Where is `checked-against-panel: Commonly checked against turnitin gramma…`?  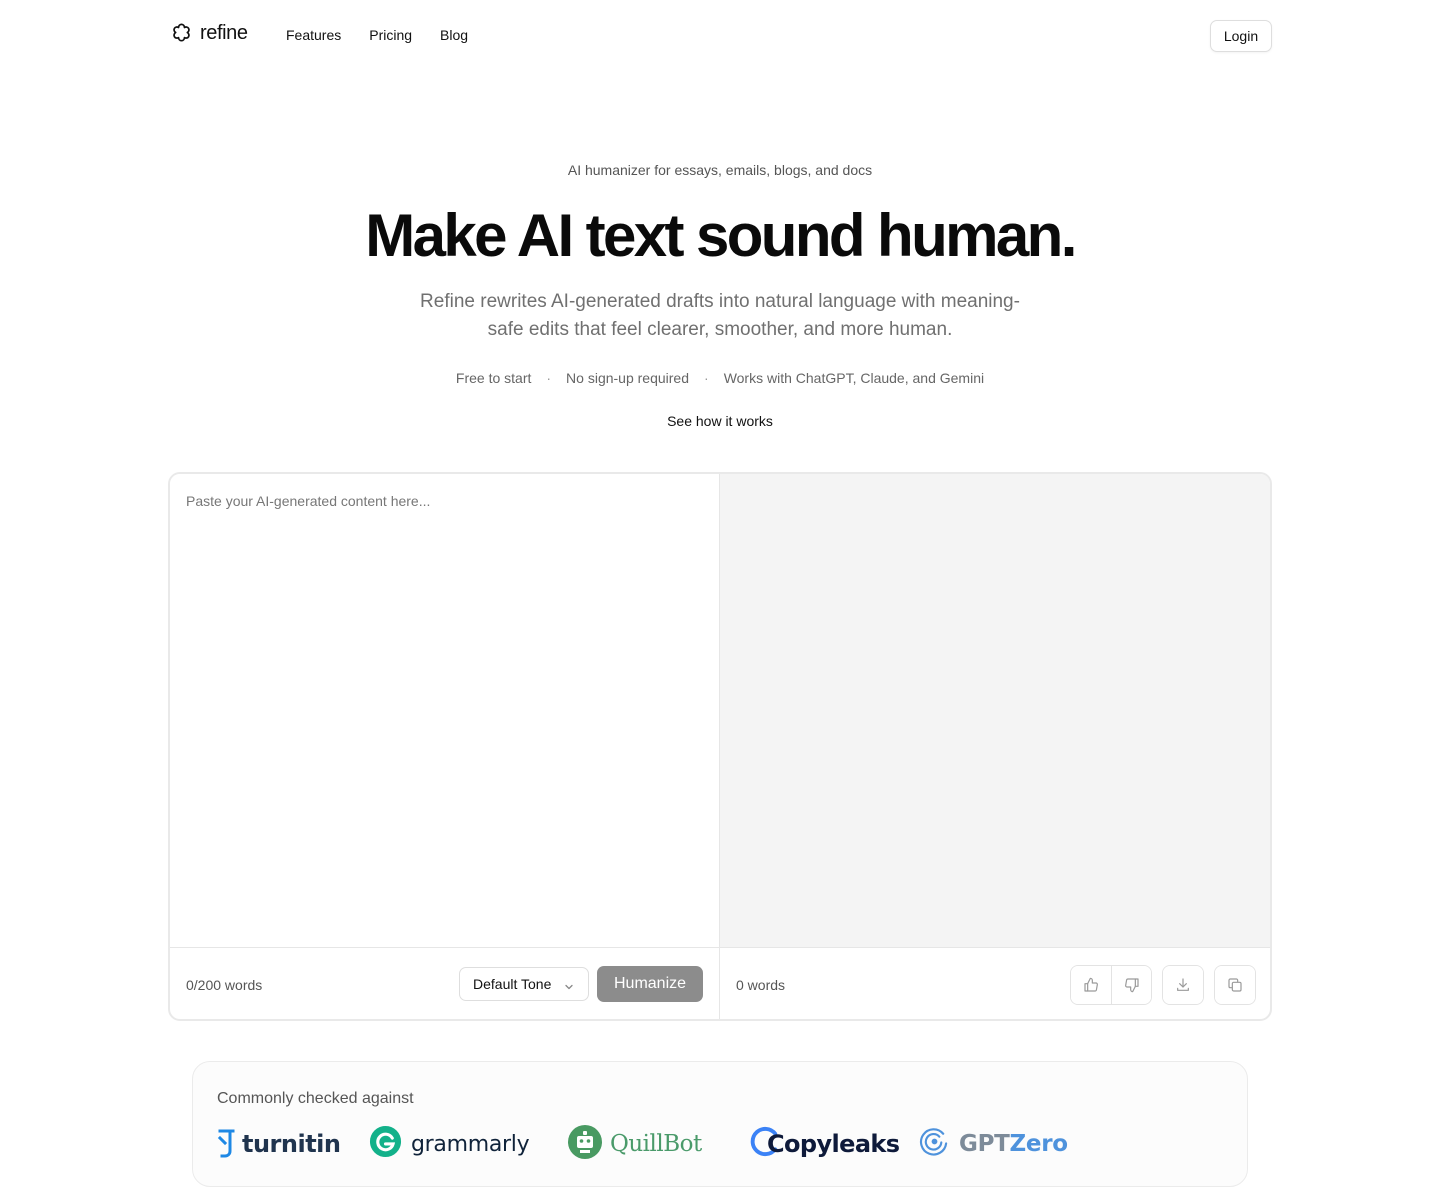 checked-against-panel: Commonly checked against turnitin gramma… is located at coordinates (720, 1124).